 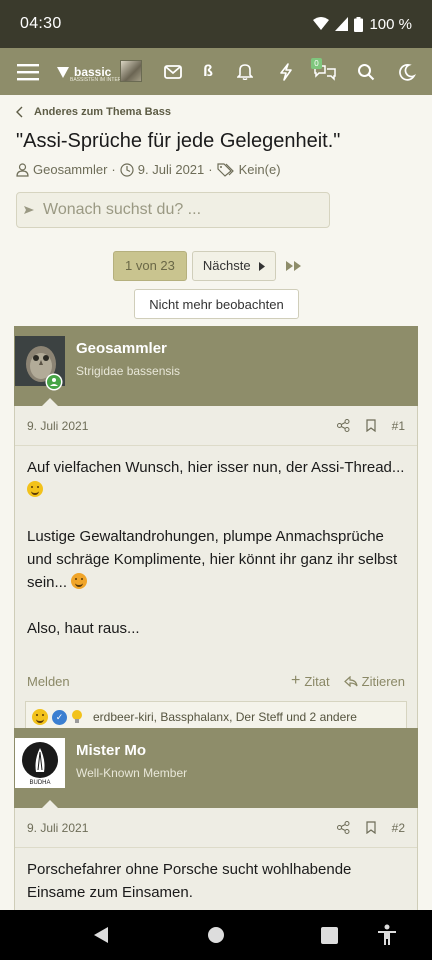 I want to click on post-actions: Melden + Zitat Zitieren, so click(x=216, y=681).